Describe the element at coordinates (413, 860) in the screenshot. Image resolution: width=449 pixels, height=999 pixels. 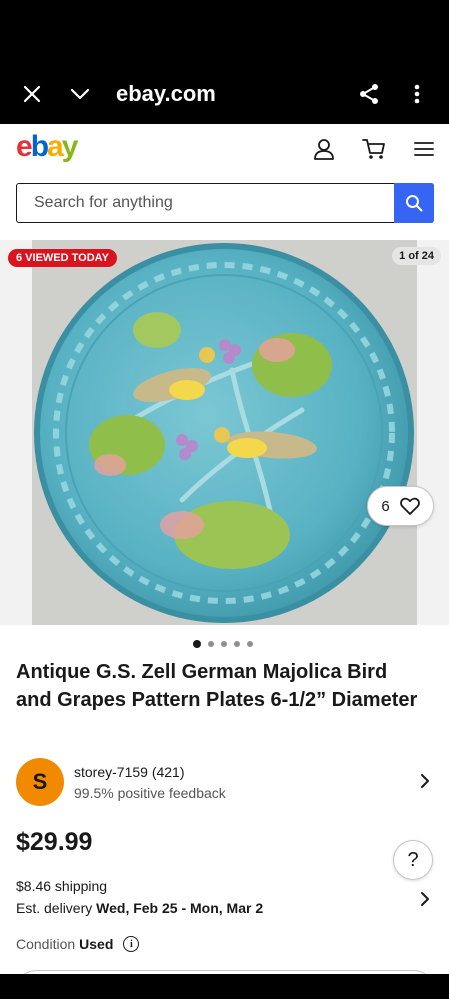
I see `help-button: ?` at that location.